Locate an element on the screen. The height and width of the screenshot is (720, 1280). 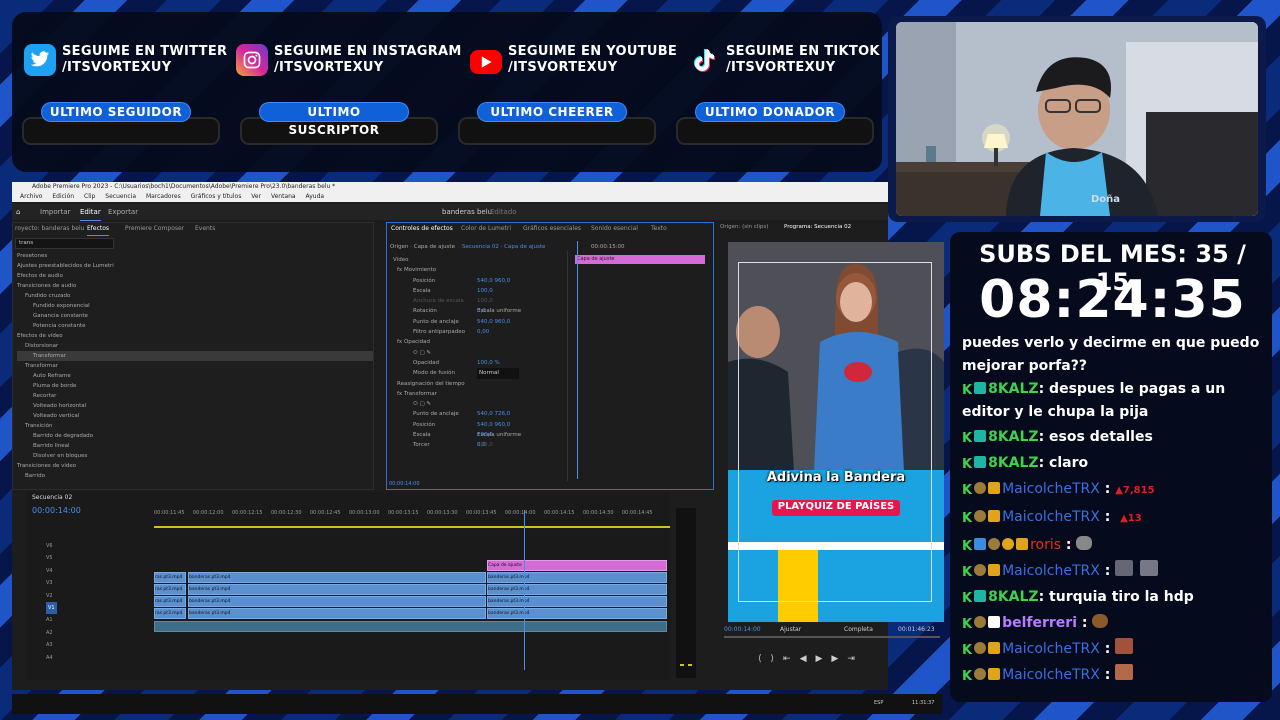
home-icon: ⌂ is located at coordinates (18, 212).